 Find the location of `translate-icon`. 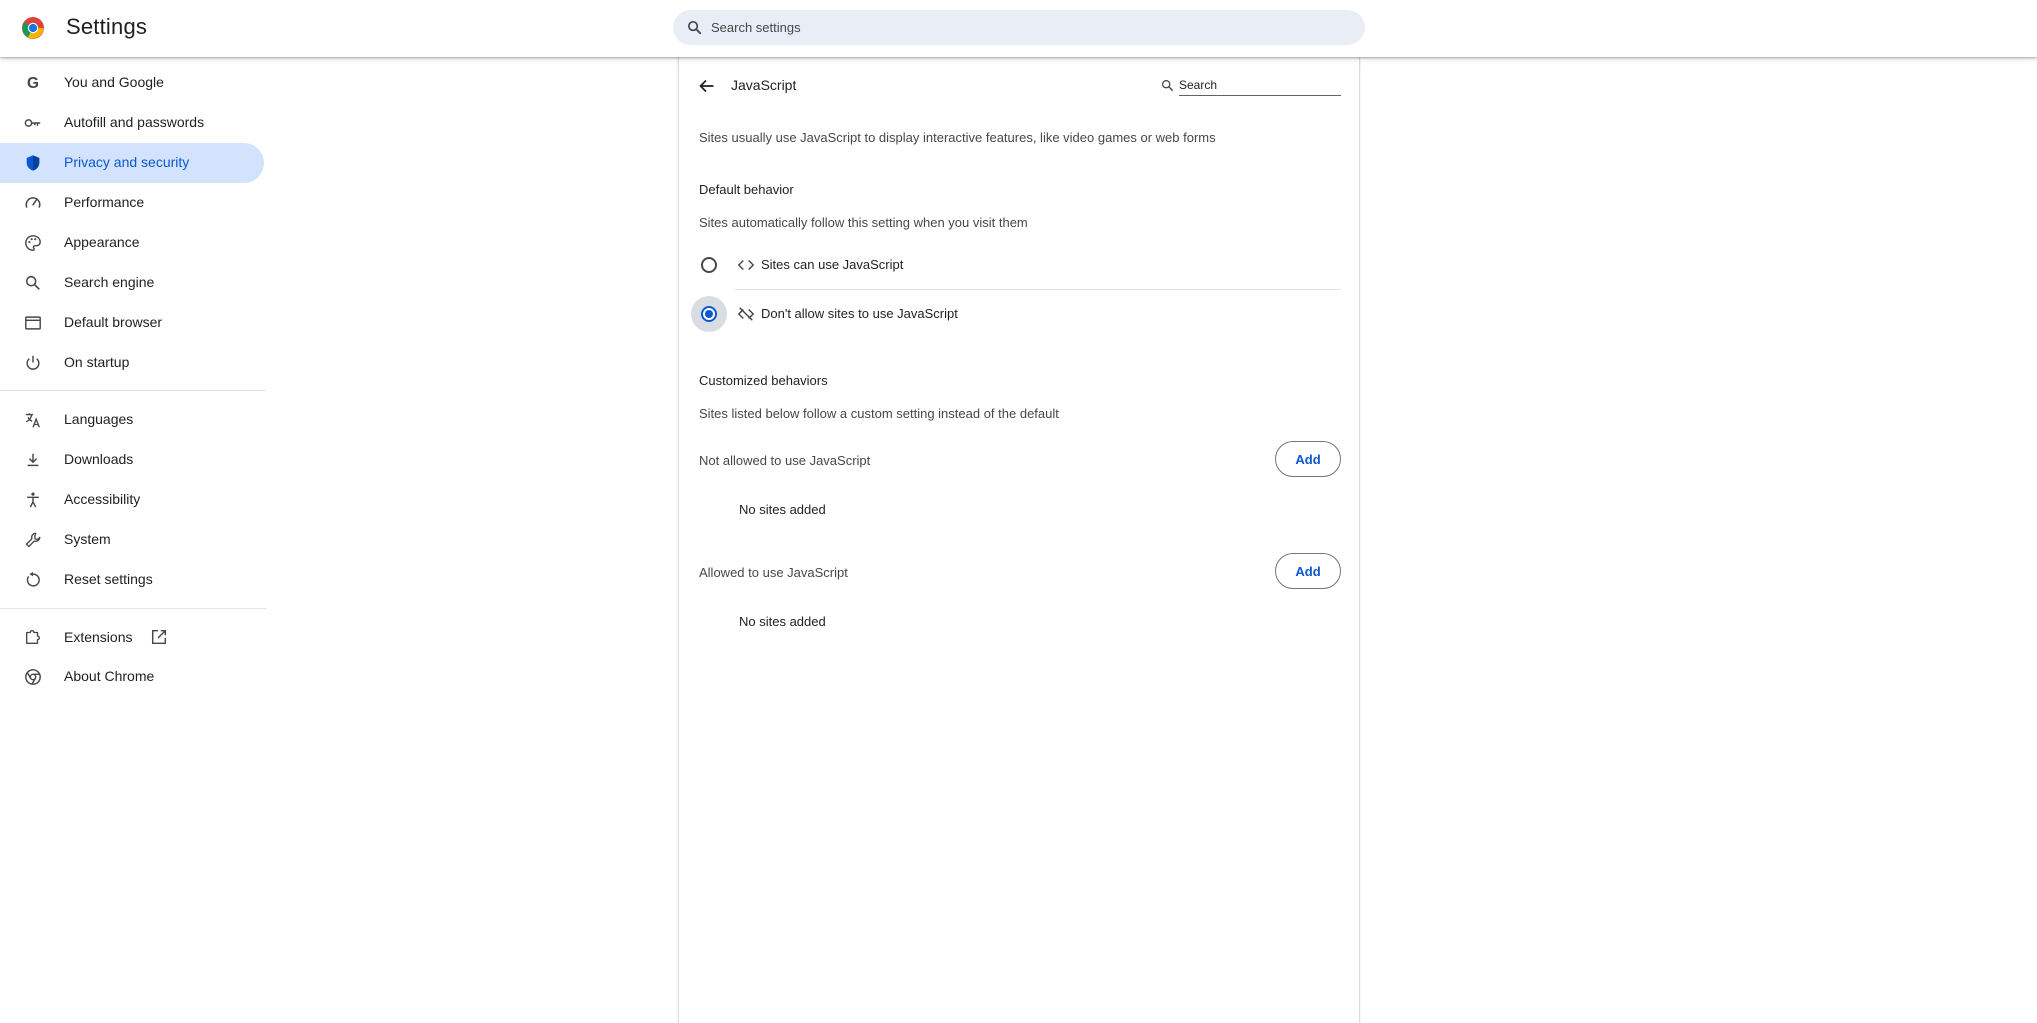

translate-icon is located at coordinates (32, 420).